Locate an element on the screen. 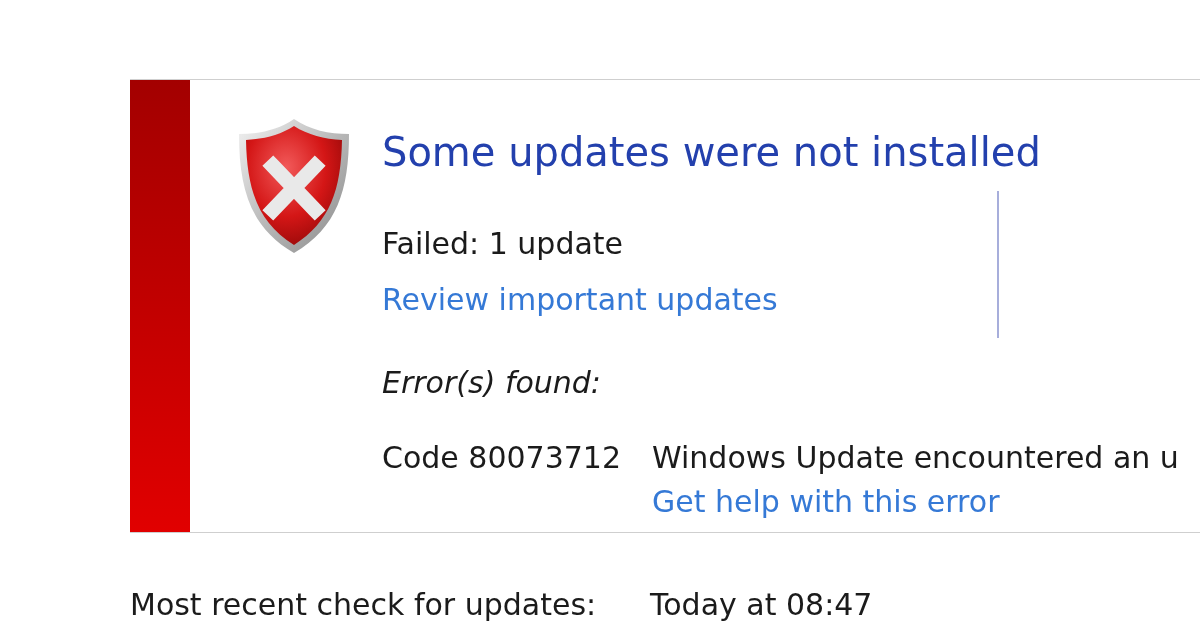 The height and width of the screenshot is (627, 1200). error-help-link: Get help with this error is located at coordinates (826, 502).